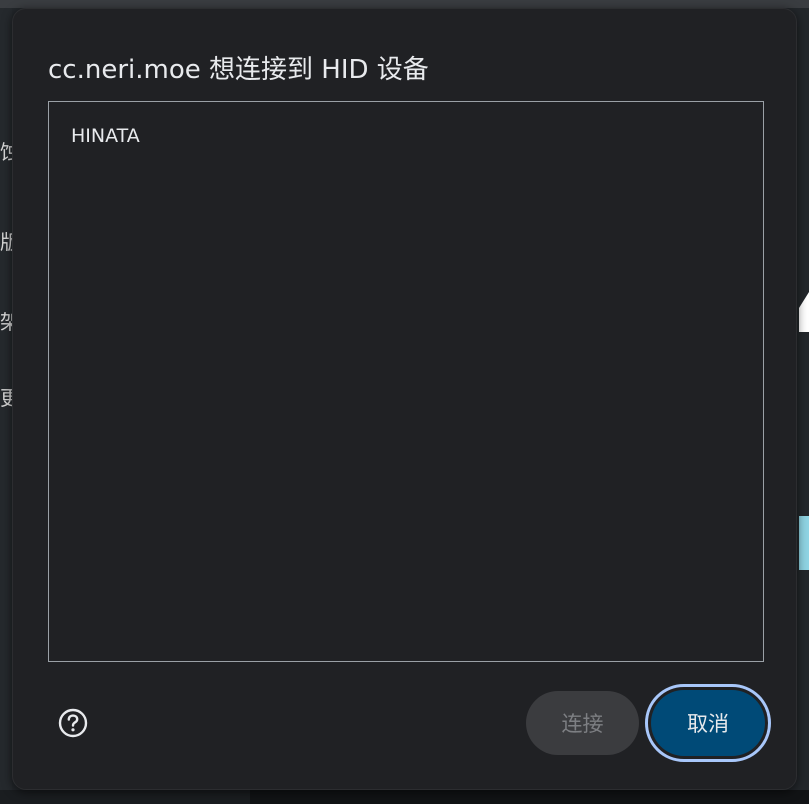 This screenshot has width=809, height=804. I want to click on help-circle-icon, so click(73, 723).